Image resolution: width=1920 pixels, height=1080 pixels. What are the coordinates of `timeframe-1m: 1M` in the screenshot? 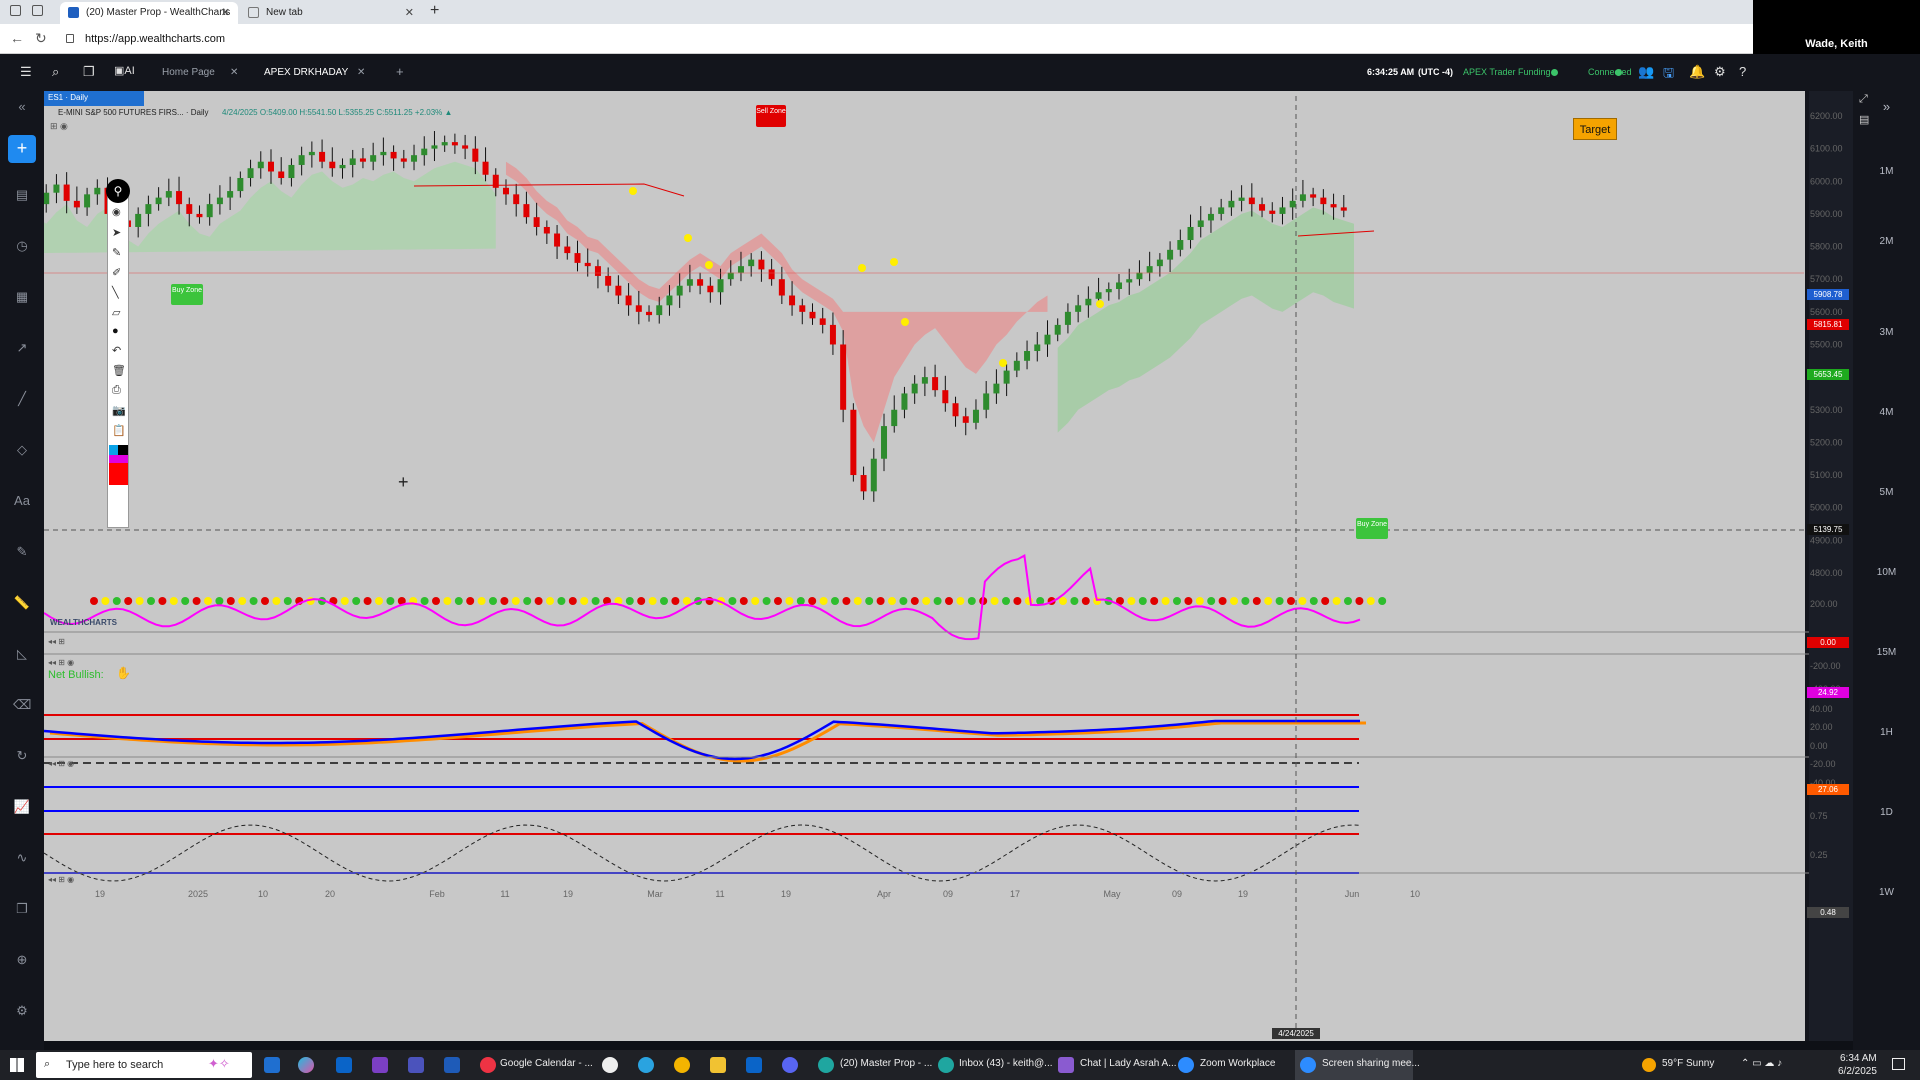 It's located at (1886, 171).